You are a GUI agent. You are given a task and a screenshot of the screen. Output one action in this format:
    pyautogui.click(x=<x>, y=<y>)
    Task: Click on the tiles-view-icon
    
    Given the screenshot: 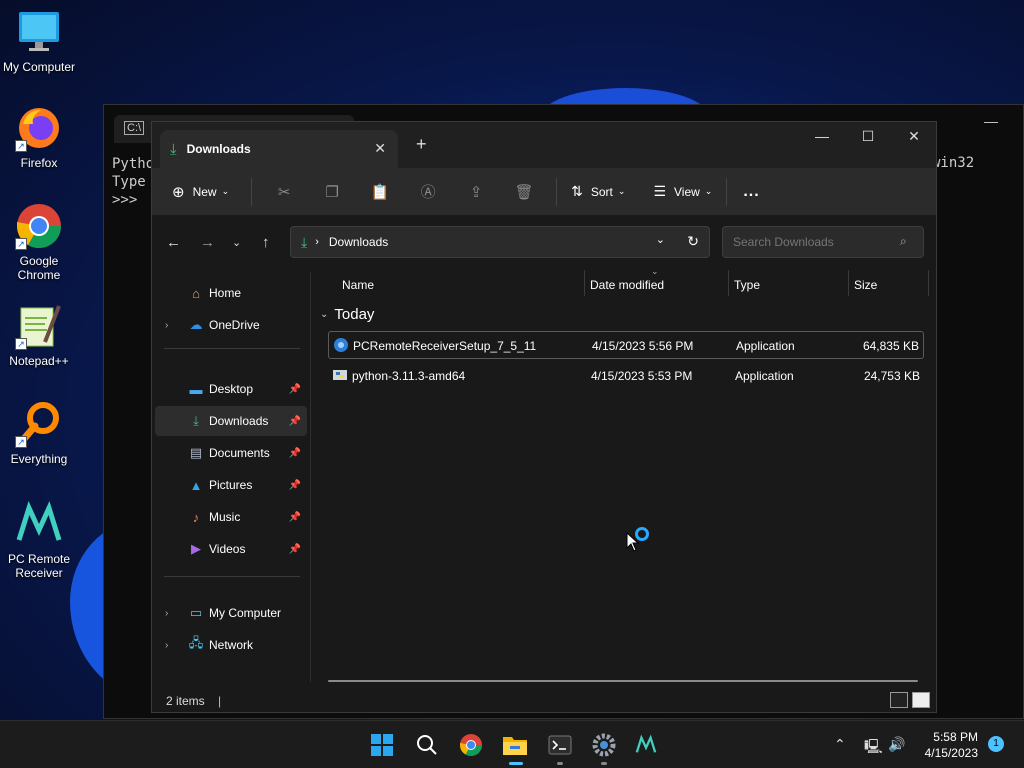 What is the action you would take?
    pyautogui.click(x=921, y=700)
    